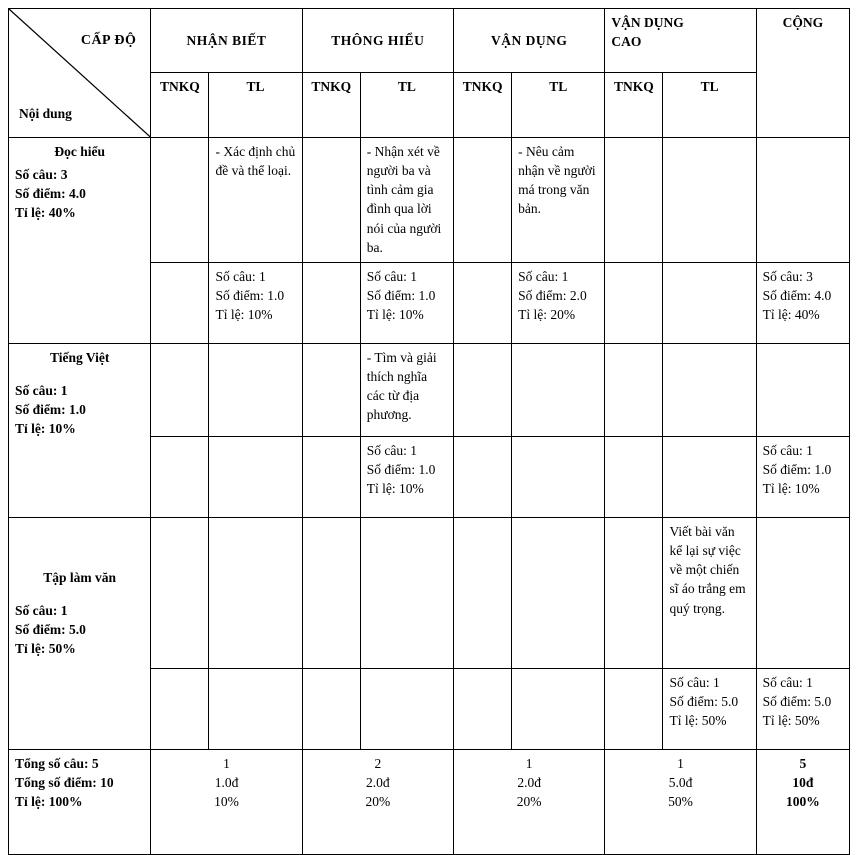  I want to click on stat-tieng-viet-nb-tnkq, so click(180, 477).